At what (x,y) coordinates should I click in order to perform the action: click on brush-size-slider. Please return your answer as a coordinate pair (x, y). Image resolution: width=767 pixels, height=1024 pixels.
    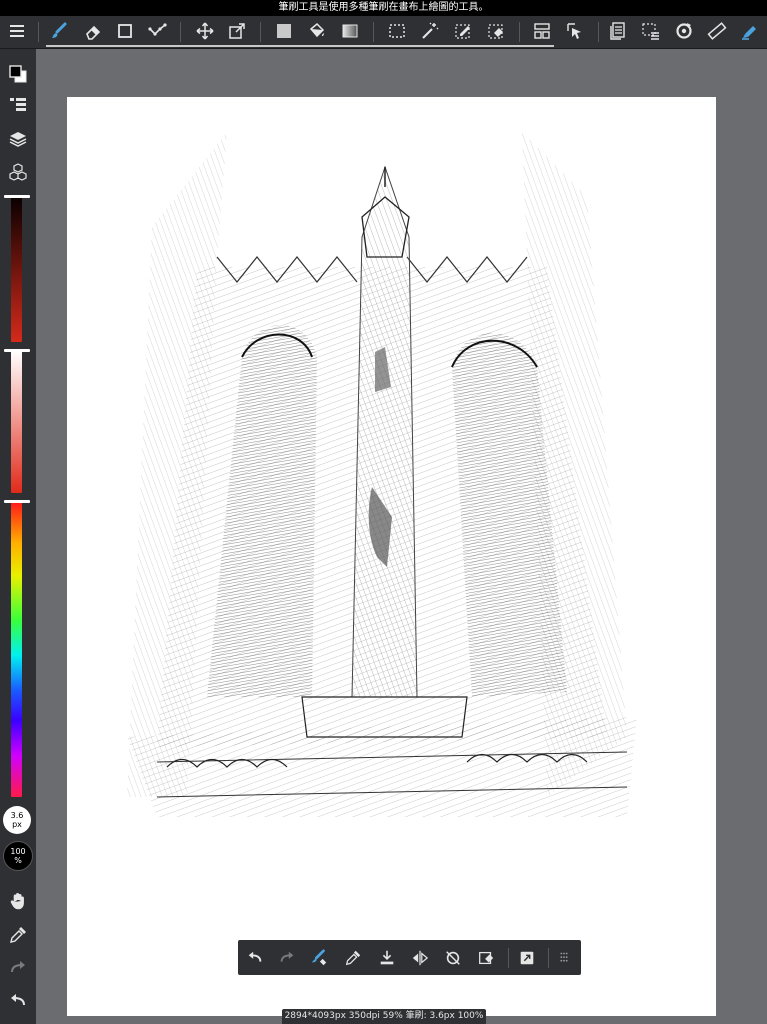
    Looking at the image, I should click on (16, 269).